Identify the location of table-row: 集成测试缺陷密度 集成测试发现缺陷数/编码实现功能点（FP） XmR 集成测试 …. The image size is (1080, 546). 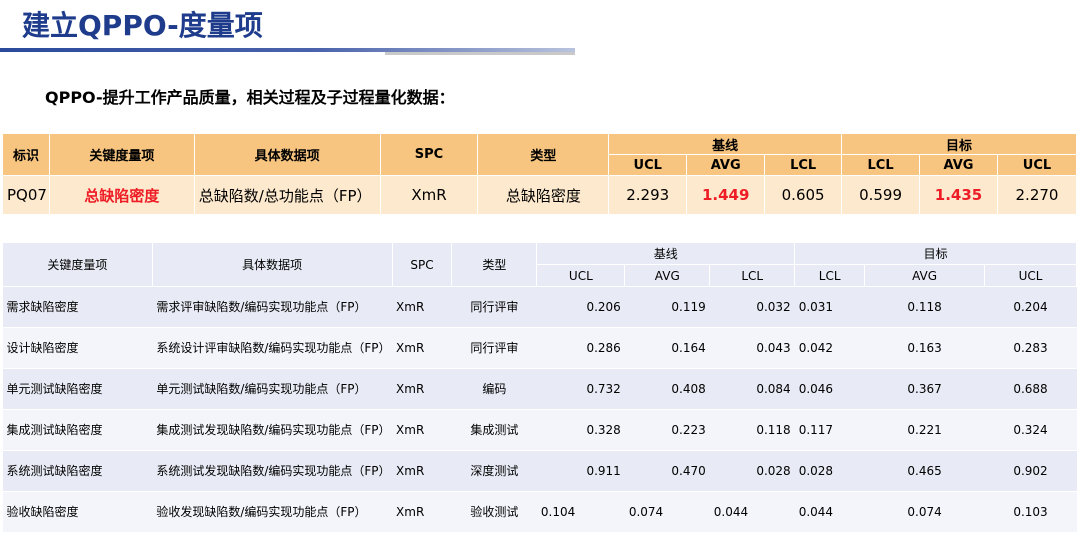
(539, 430).